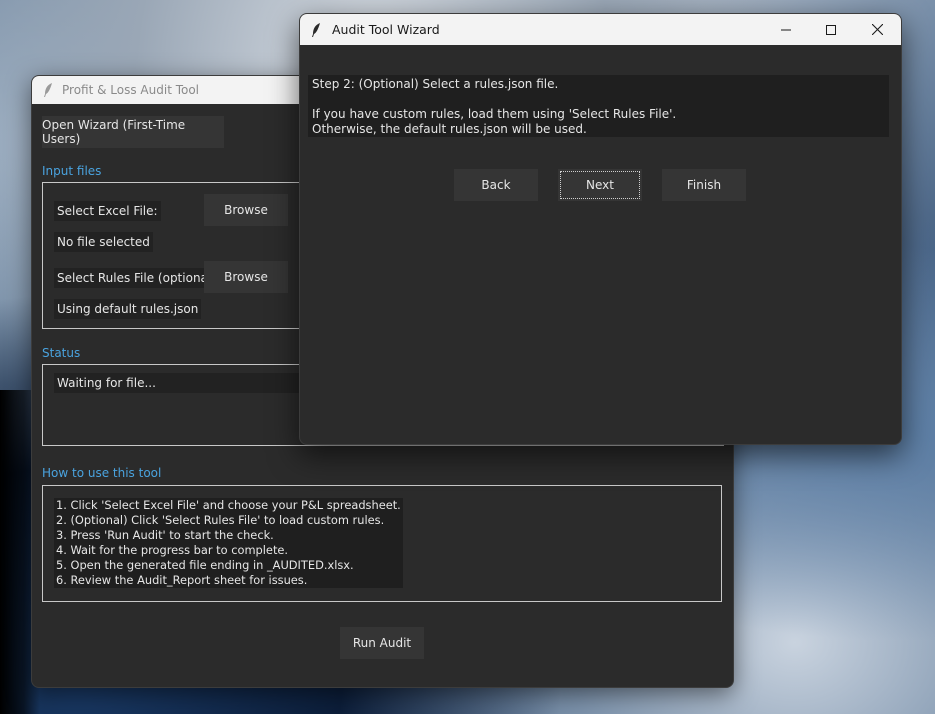  I want to click on browse-excel-button: Browse, so click(246, 210).